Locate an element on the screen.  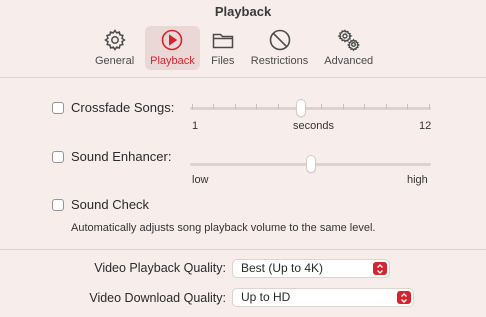
tab-advanced: Advanced is located at coordinates (348, 48).